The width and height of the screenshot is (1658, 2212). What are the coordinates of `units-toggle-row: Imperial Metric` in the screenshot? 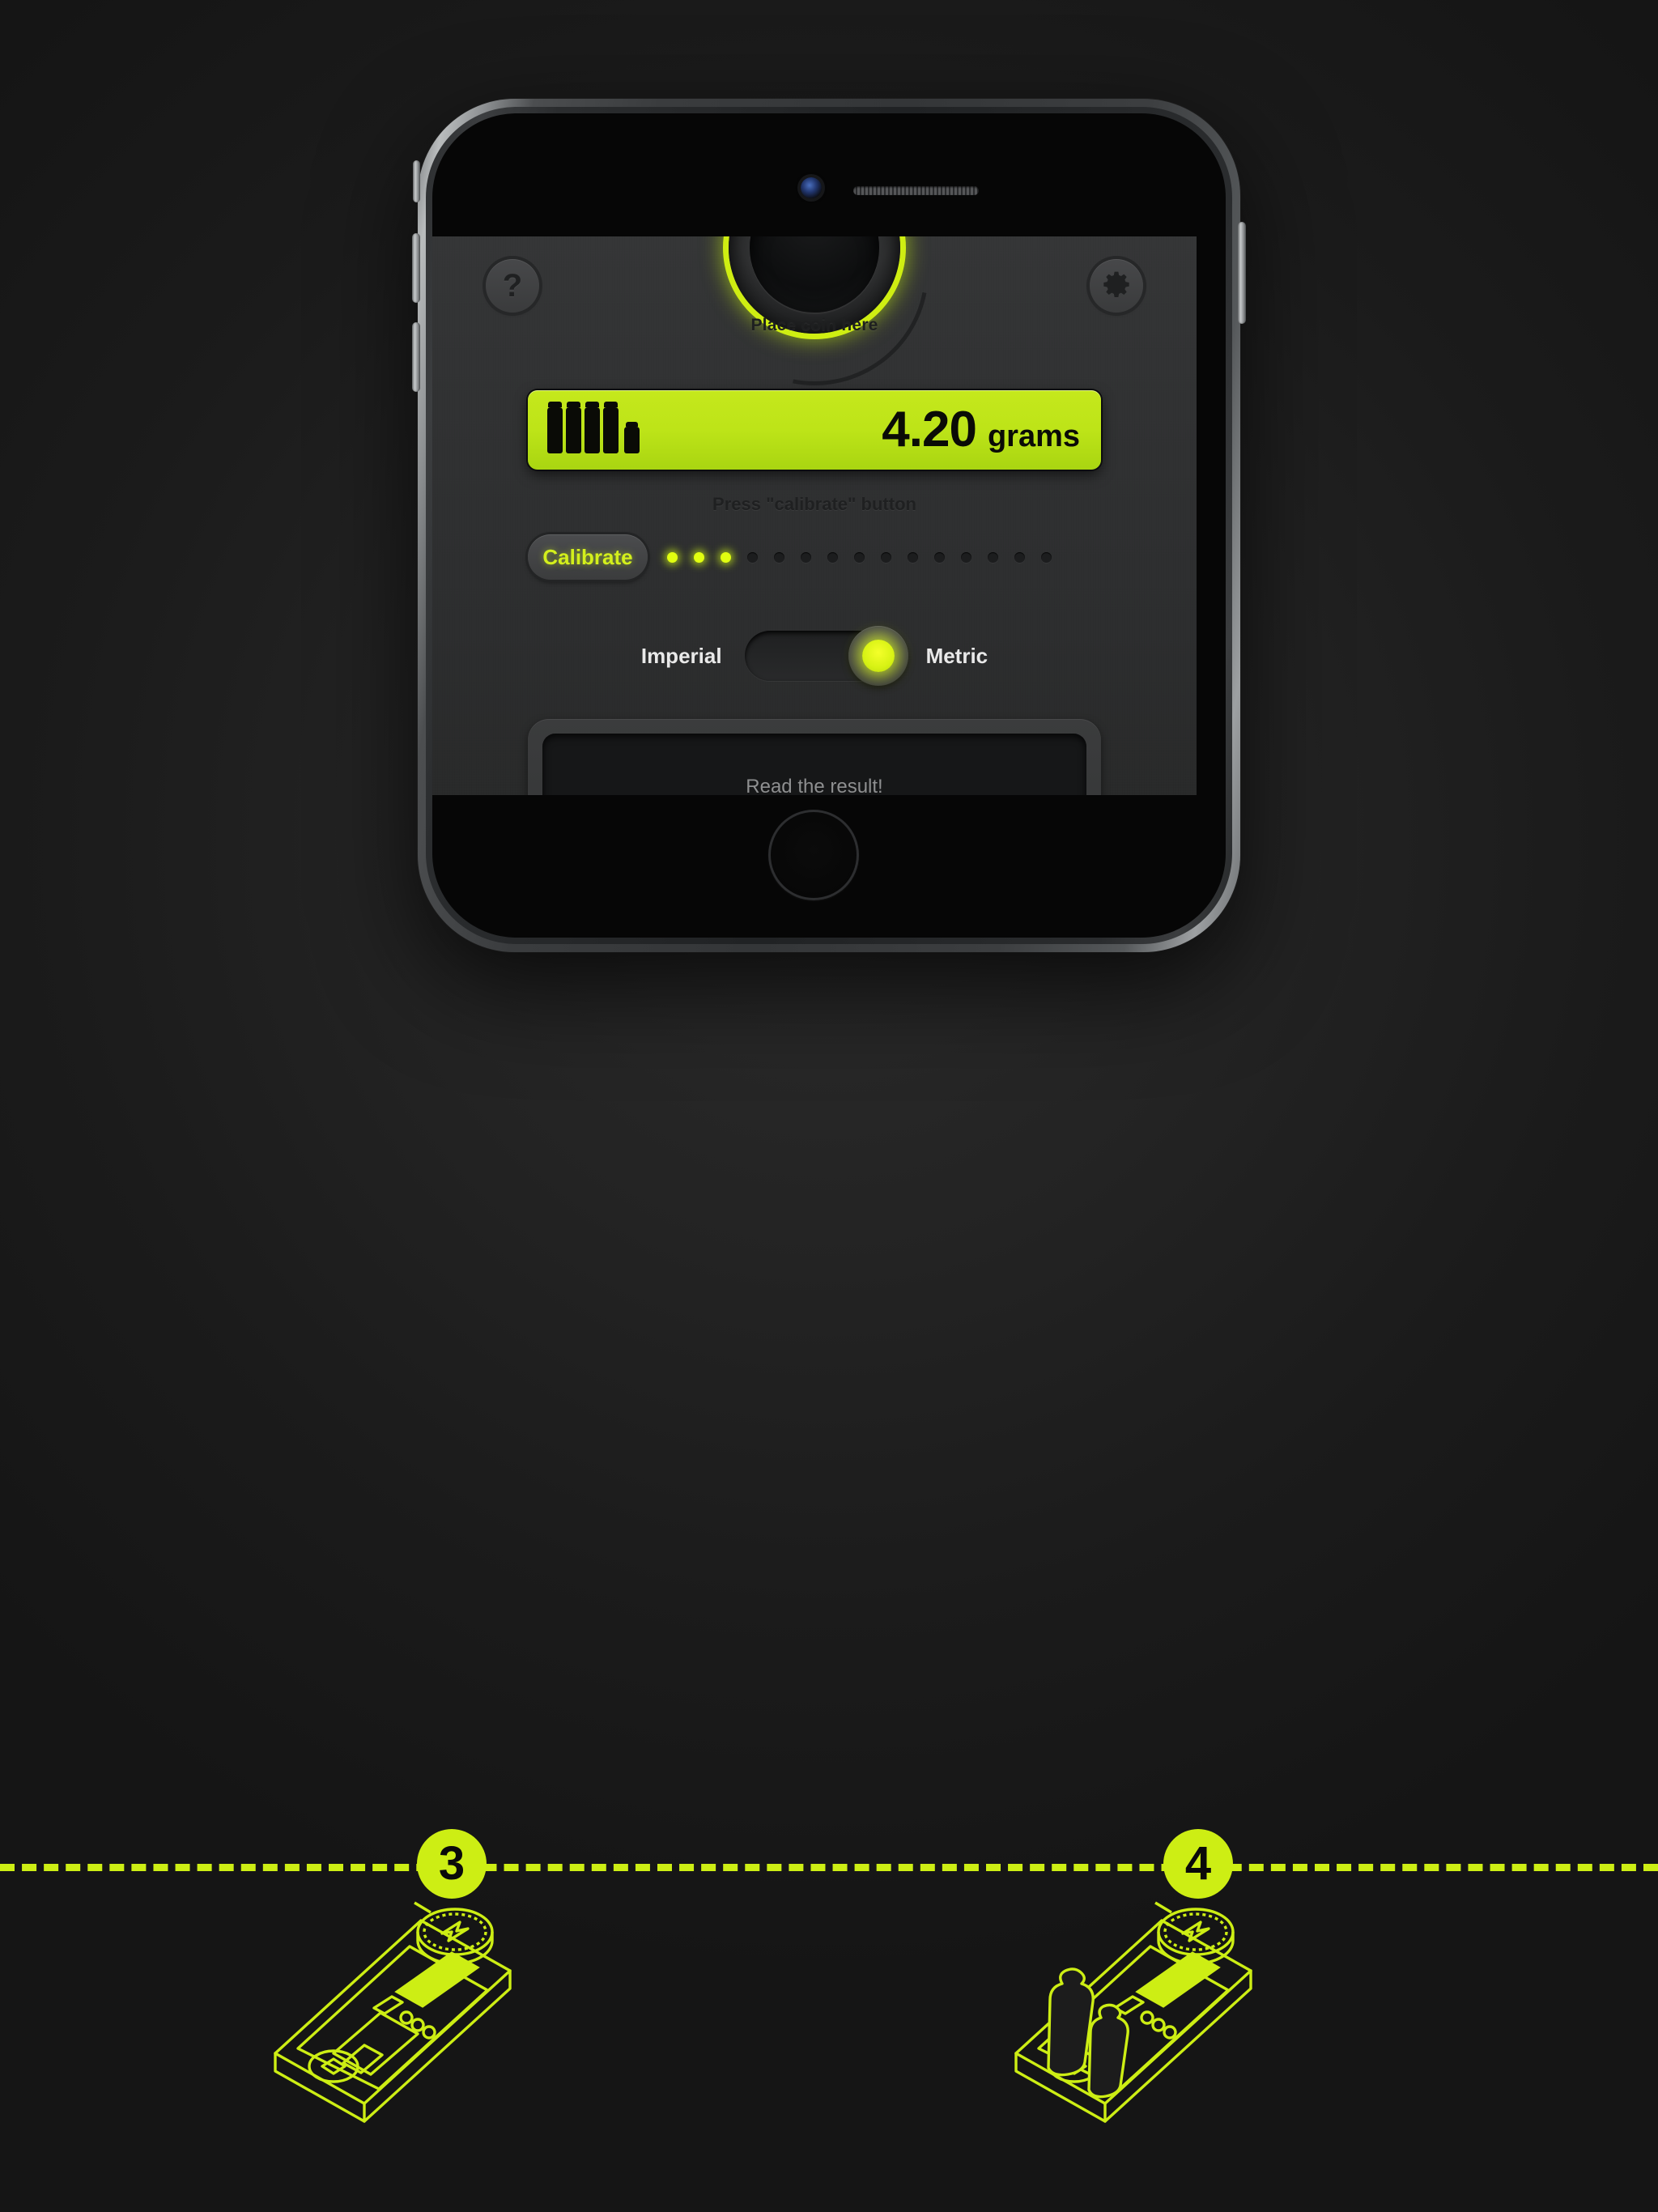 It's located at (814, 656).